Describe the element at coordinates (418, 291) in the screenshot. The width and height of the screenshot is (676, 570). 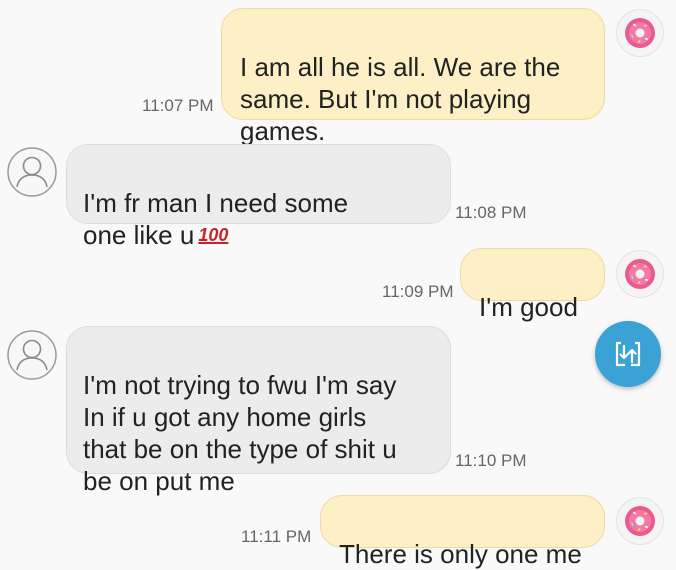
I see `message-timestamp: 11:09 PM` at that location.